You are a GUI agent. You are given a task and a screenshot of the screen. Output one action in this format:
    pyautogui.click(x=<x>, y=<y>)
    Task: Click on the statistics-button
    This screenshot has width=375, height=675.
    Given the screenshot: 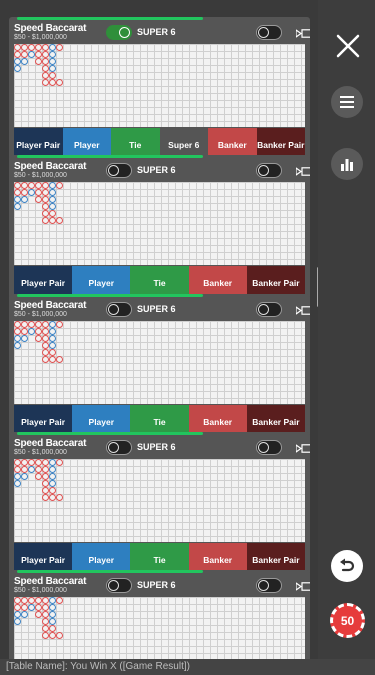 What is the action you would take?
    pyautogui.click(x=347, y=164)
    